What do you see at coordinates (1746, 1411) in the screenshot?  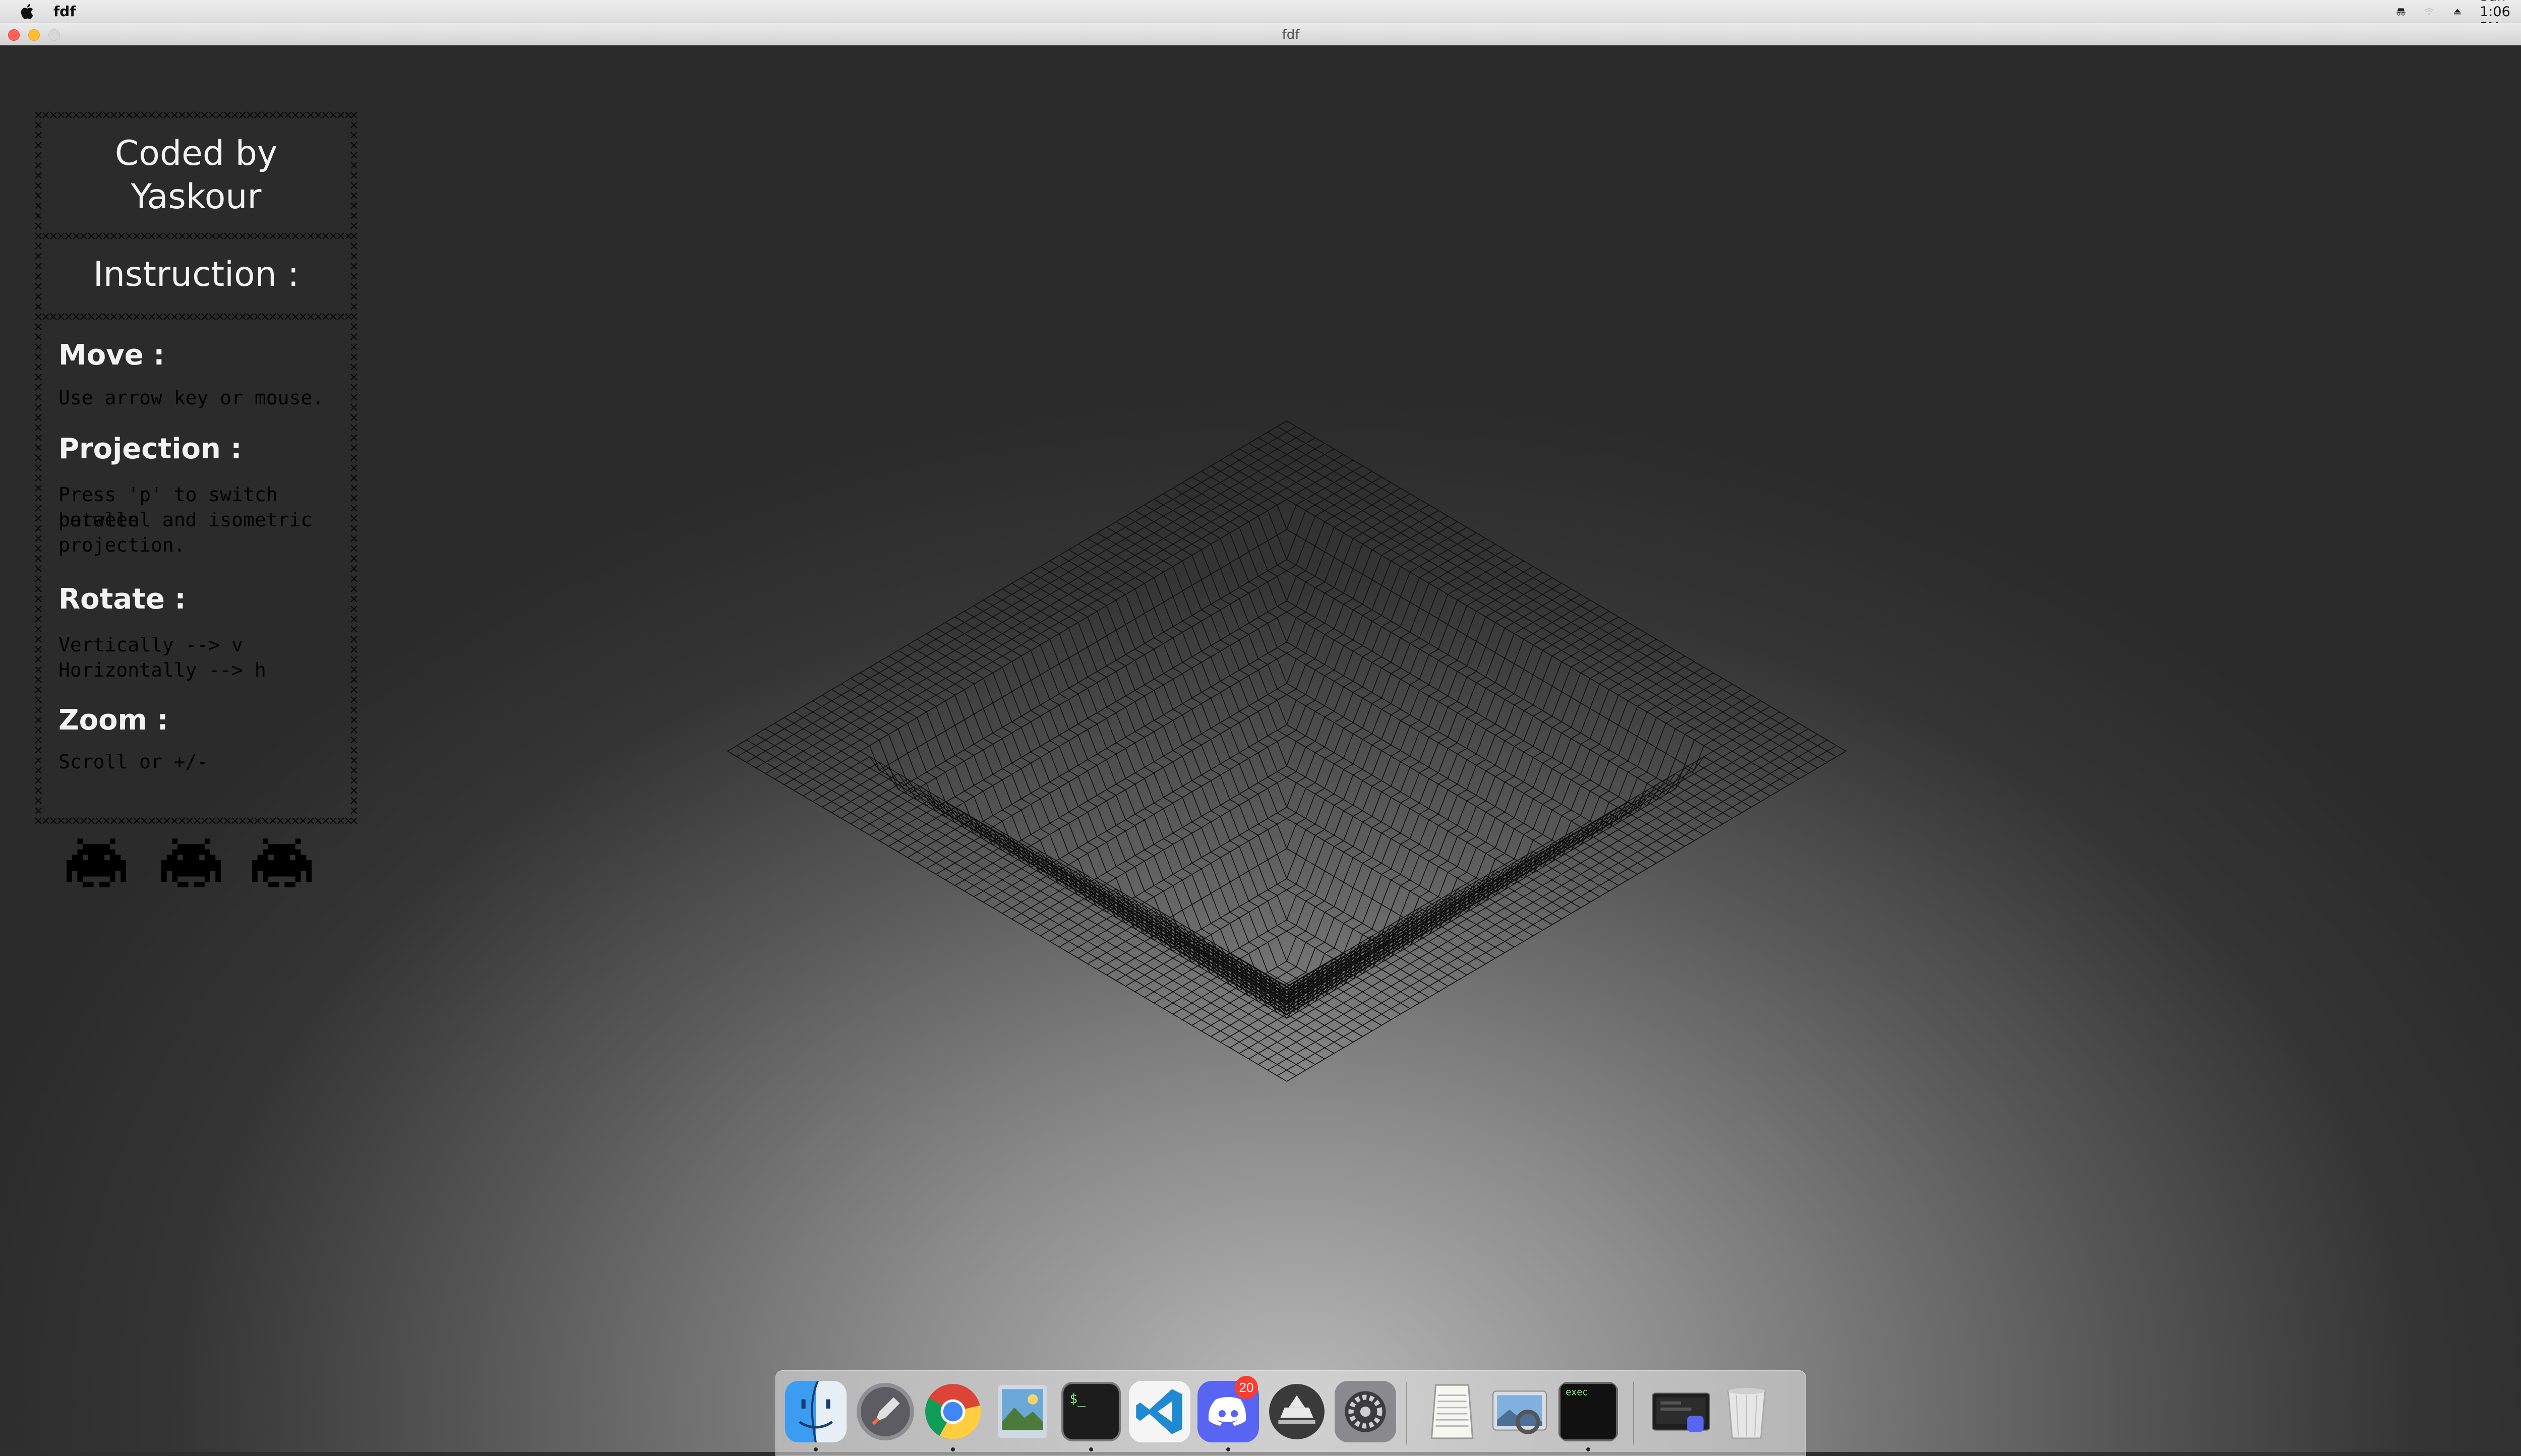 I see `trash-icon` at bounding box center [1746, 1411].